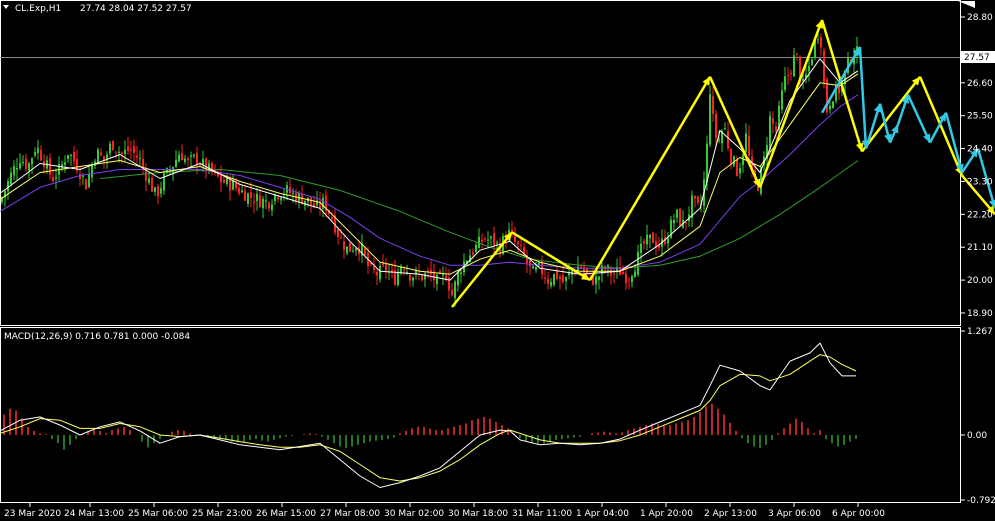 Image resolution: width=995 pixels, height=521 pixels. Describe the element at coordinates (158, 514) in the screenshot. I see `time-tick-label: 25 Mar 06:00` at that location.